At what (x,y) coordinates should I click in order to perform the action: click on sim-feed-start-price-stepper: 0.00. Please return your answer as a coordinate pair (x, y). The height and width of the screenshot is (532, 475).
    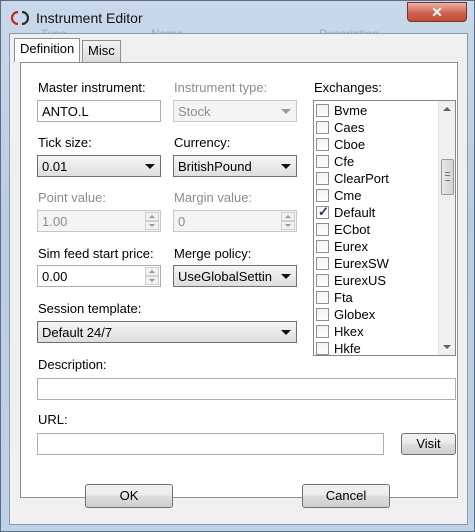
    Looking at the image, I should click on (99, 276).